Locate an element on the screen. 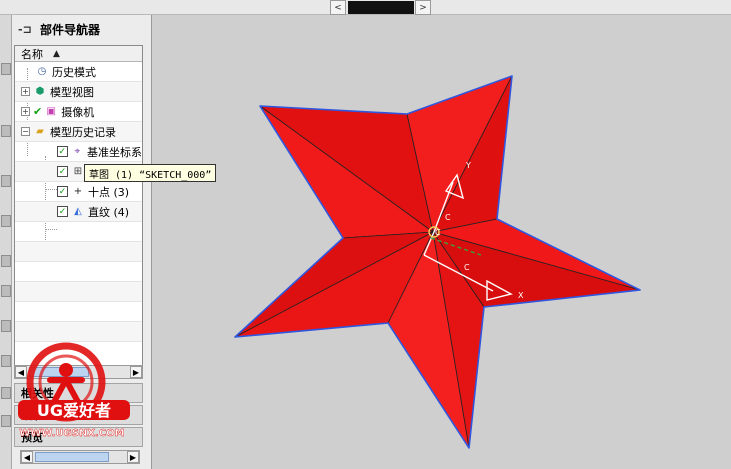 The height and width of the screenshot is (469, 731). tree-row-points: ✓ + 十点 (3) is located at coordinates (78, 192).